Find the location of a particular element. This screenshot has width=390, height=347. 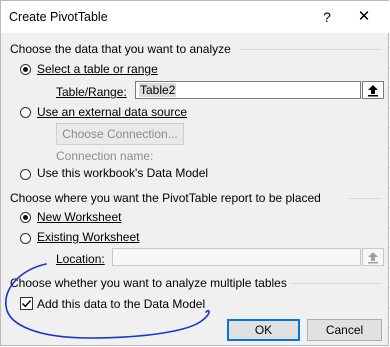

select-table-text: Select a table or range is located at coordinates (97, 69).